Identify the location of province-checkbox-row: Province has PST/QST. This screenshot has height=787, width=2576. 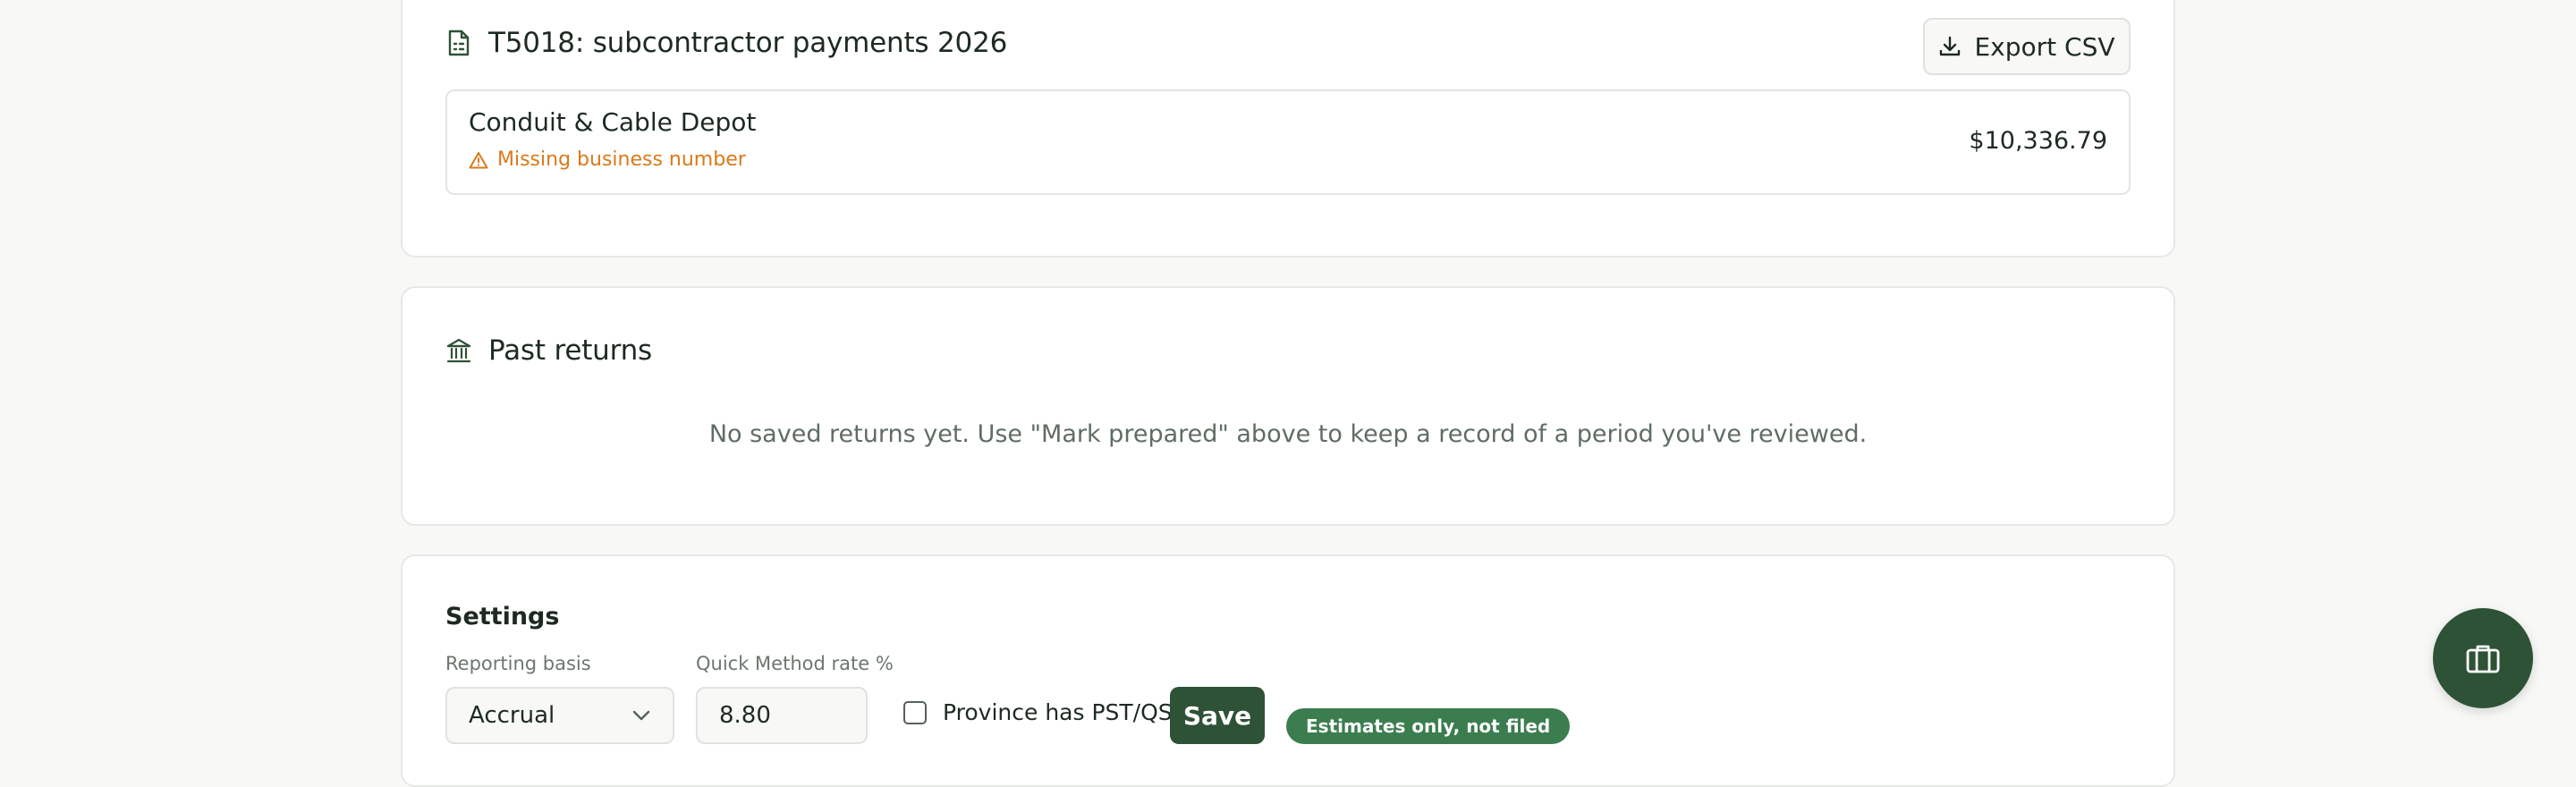
(1044, 712).